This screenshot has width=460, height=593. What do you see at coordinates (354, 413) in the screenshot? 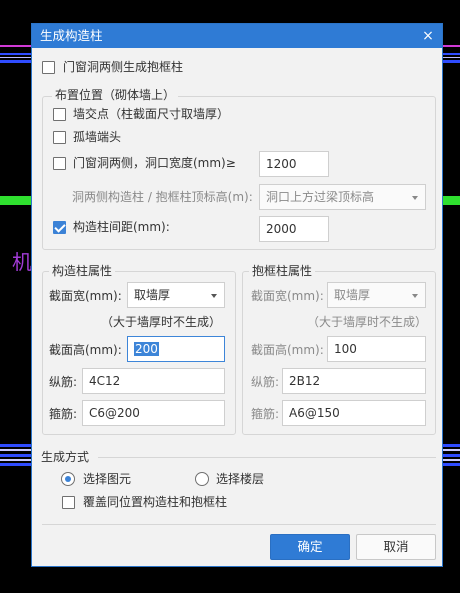
I see `frame-stirrup-input: A6@150` at bounding box center [354, 413].